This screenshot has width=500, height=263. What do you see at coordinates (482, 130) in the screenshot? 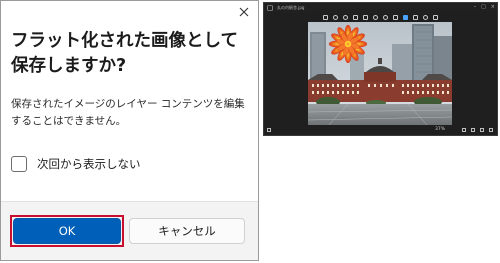
I see `fit-to-window-icon` at bounding box center [482, 130].